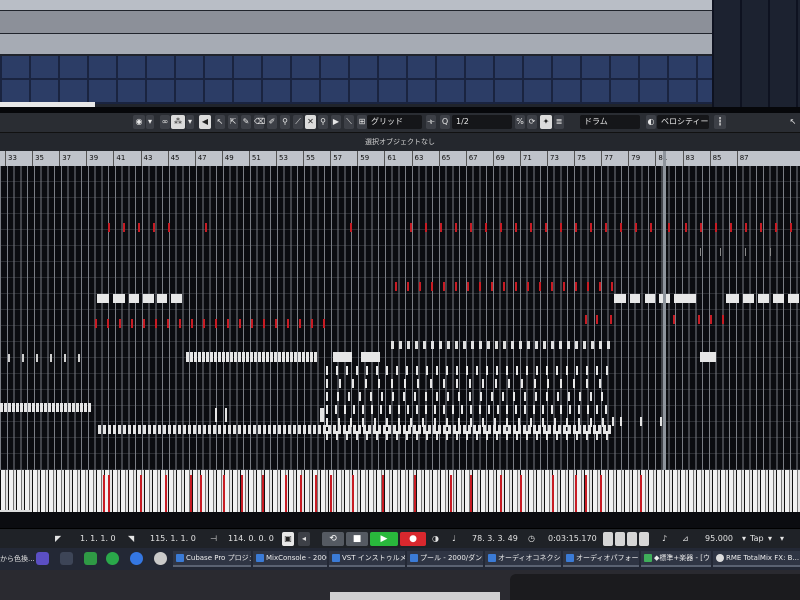 This screenshot has width=800, height=600. I want to click on play-button: ▶, so click(384, 539).